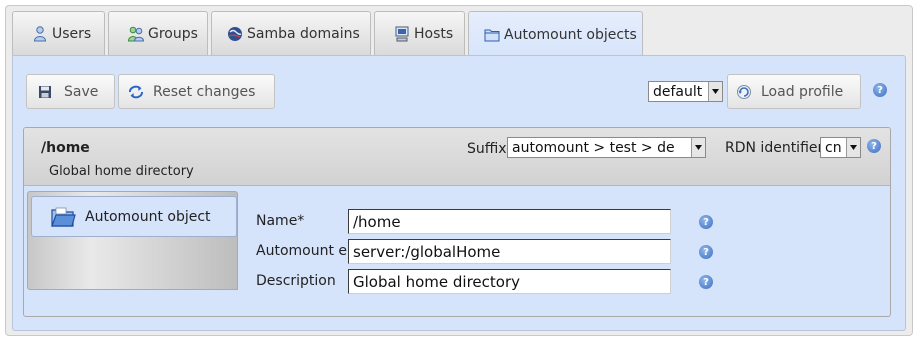 The image size is (918, 346). What do you see at coordinates (402, 34) in the screenshot?
I see `host-computer-icon` at bounding box center [402, 34].